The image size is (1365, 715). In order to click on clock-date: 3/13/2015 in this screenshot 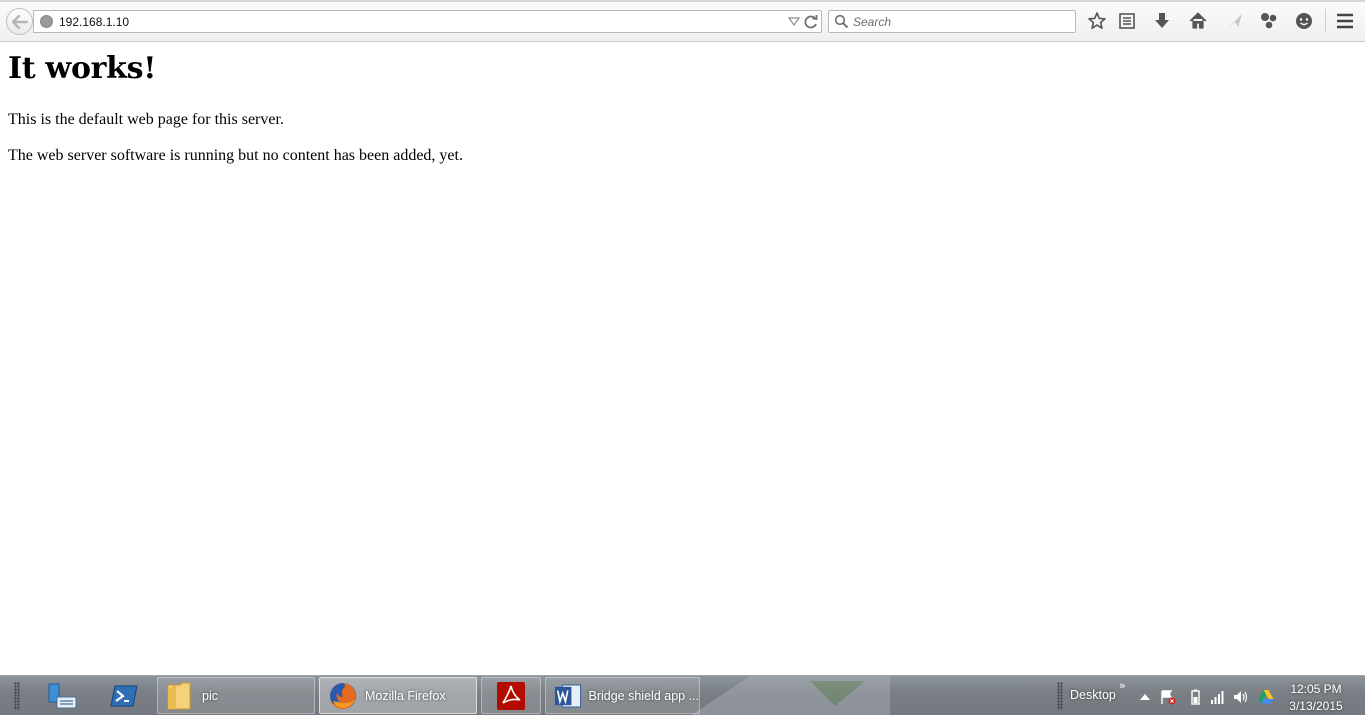, I will do `click(1316, 706)`.